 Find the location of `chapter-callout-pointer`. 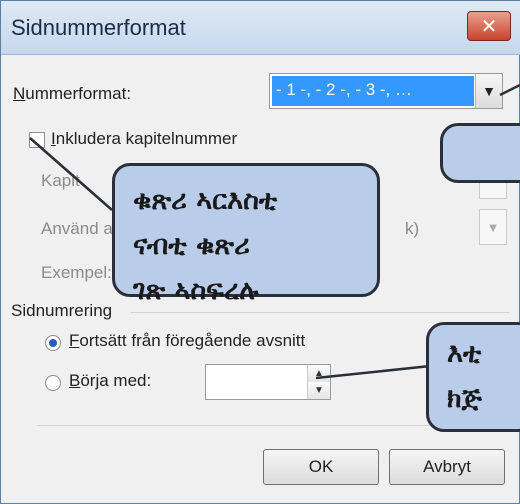

chapter-callout-pointer is located at coordinates (71, 174).